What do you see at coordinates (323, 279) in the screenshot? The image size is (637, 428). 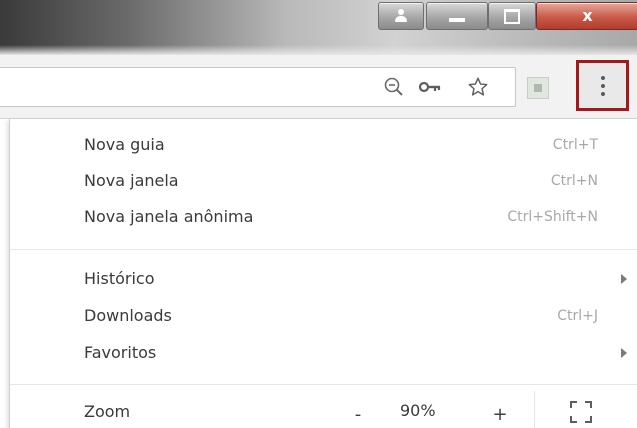 I see `menu-item-history: Histórico` at bounding box center [323, 279].